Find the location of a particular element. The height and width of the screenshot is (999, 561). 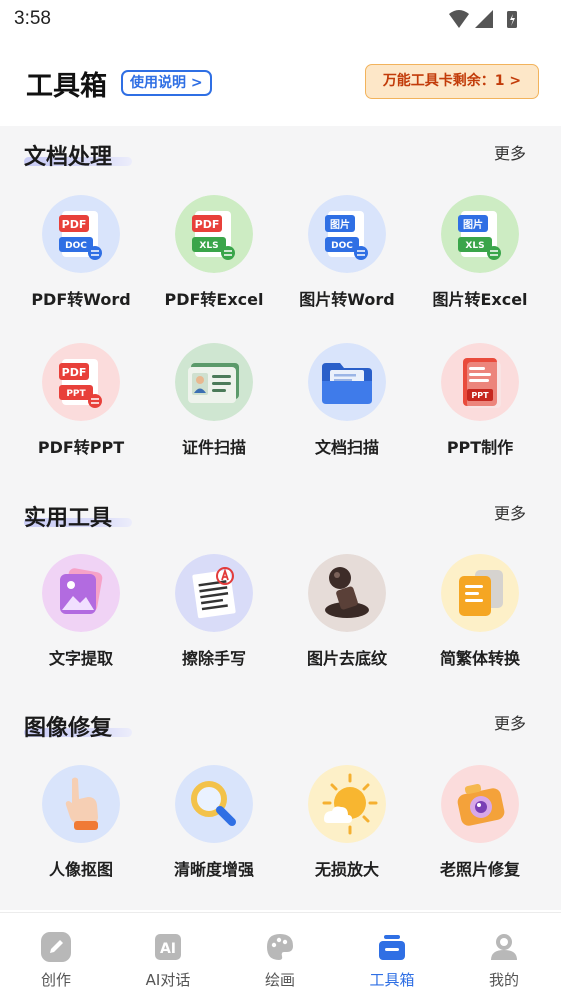

tool-pdf-to-word: PDF DOC PDF转Word is located at coordinates (81, 260).